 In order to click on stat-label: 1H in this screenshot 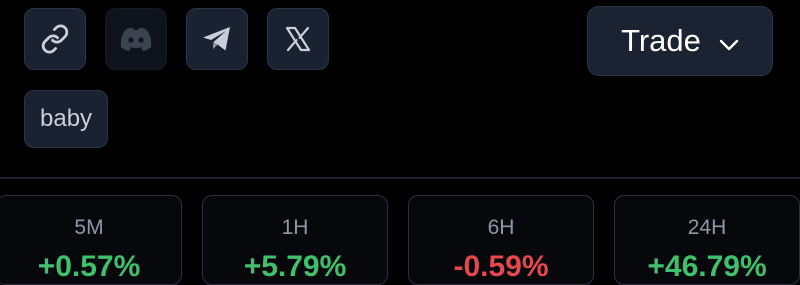, I will do `click(295, 227)`.